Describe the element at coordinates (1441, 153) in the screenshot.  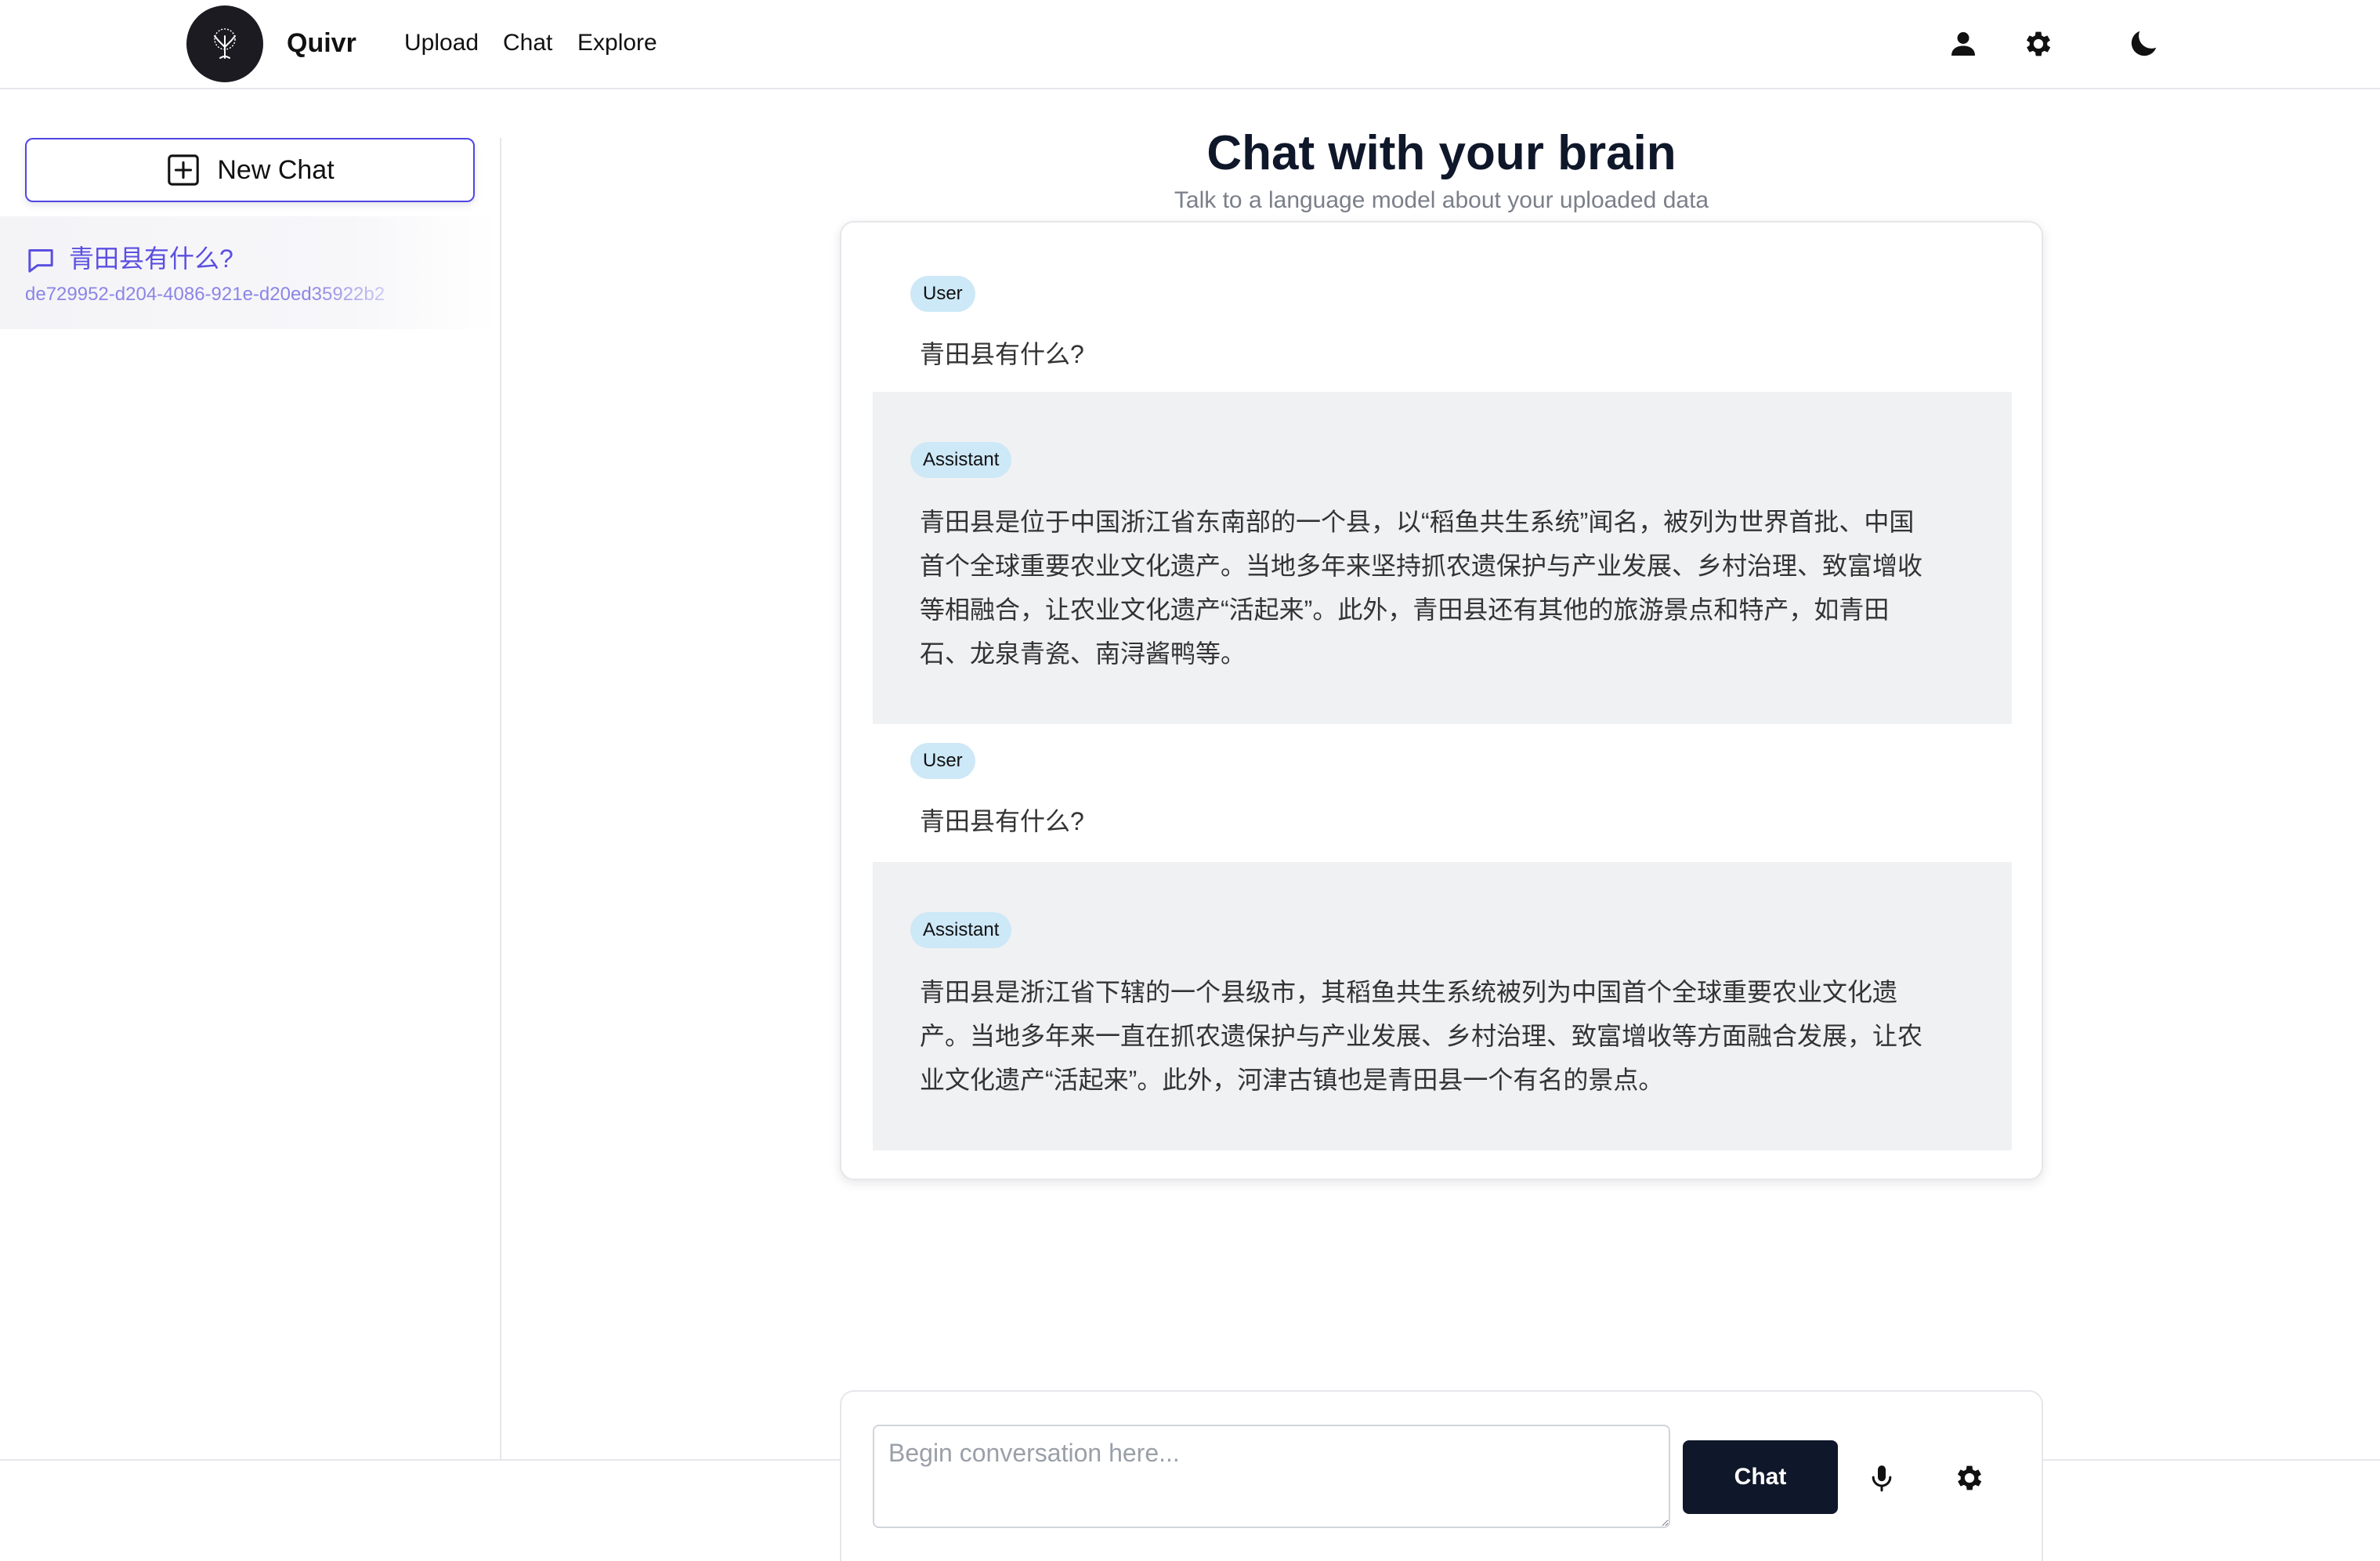
I see `page-title: Chat with your brain` at that location.